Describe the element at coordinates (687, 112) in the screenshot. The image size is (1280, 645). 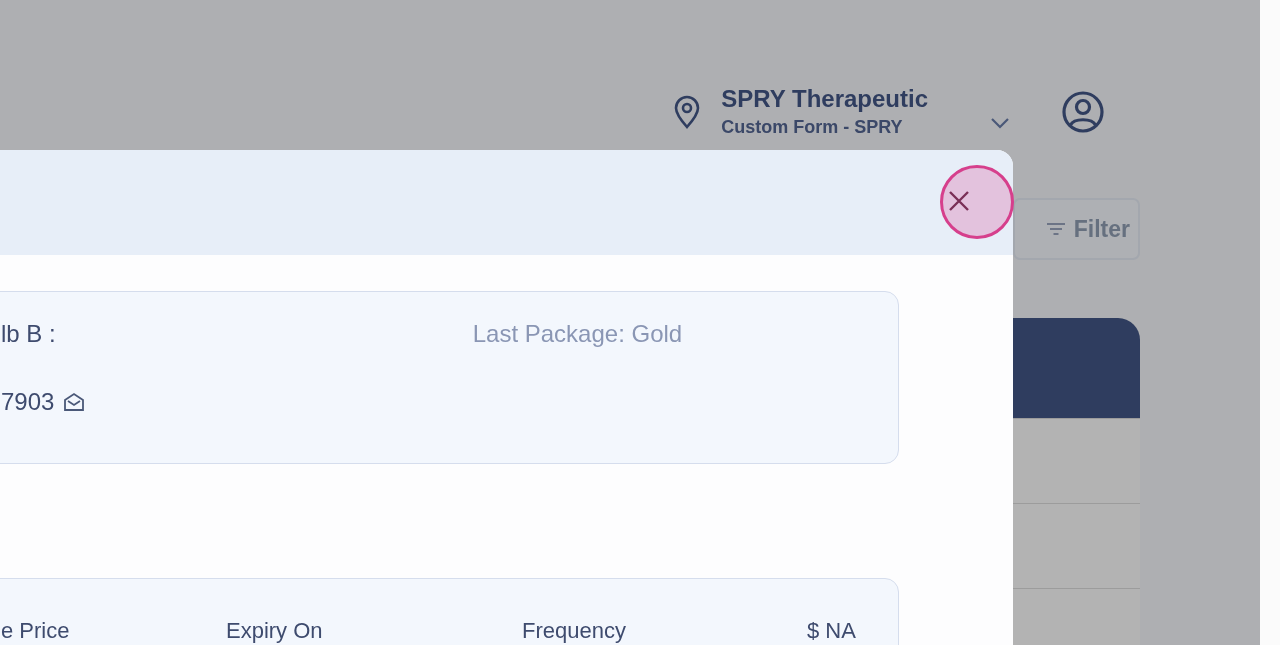
I see `location-pin-icon` at that location.